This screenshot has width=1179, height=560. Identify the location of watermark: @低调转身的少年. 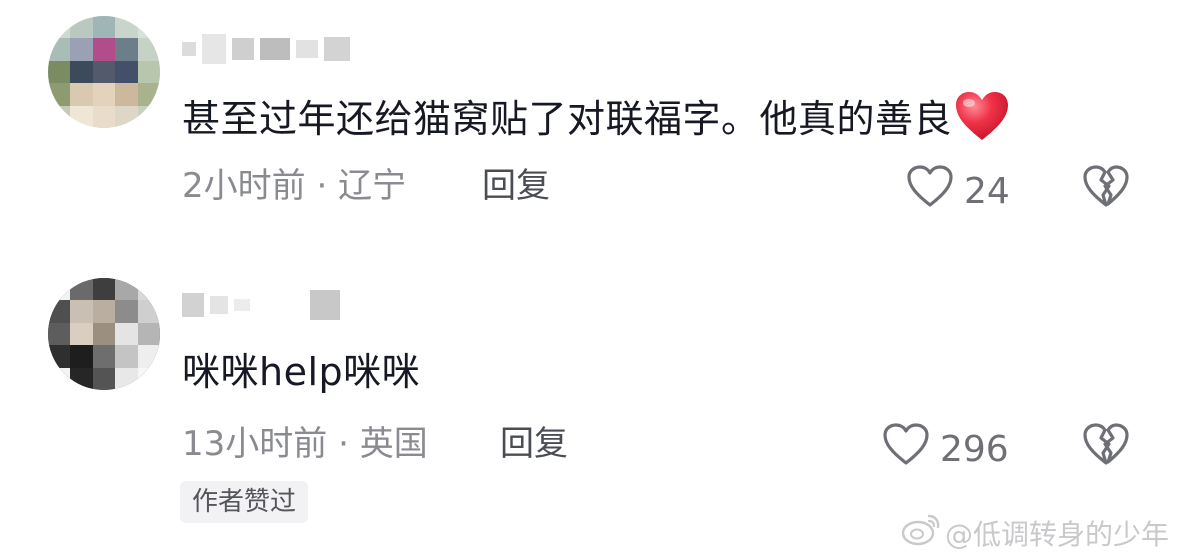
(1035, 532).